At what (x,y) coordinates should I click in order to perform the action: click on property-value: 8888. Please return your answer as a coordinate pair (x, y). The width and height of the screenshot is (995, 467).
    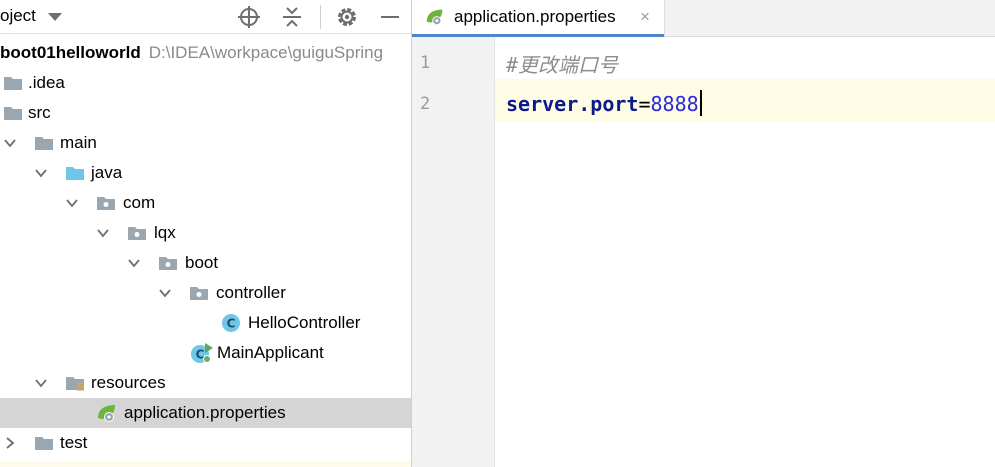
    Looking at the image, I should click on (674, 104).